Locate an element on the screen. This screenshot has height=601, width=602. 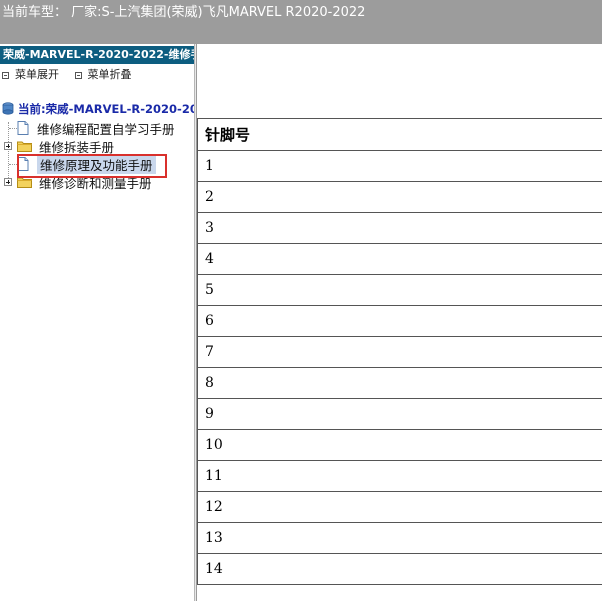
table-row: 9 is located at coordinates (399, 414).